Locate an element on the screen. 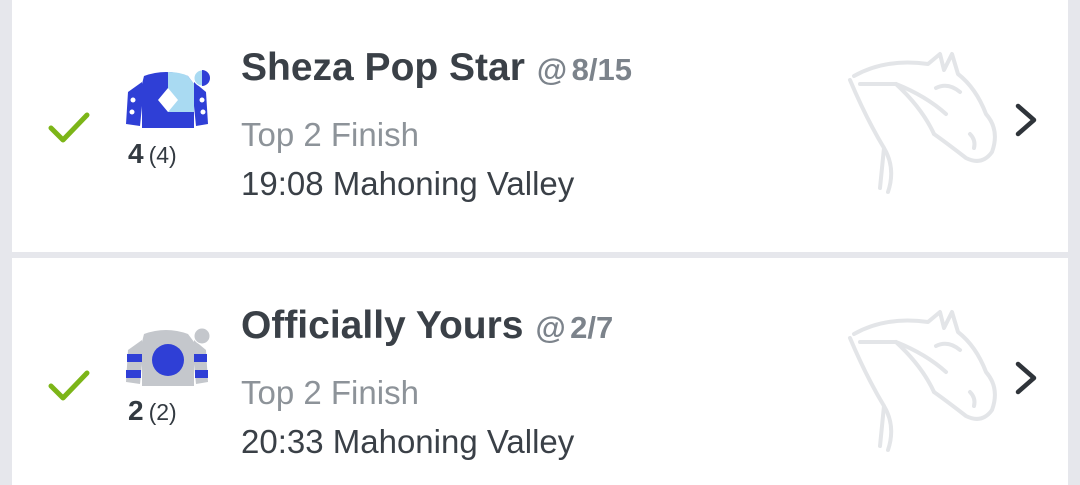 The height and width of the screenshot is (485, 1080). odds: 8/15 is located at coordinates (601, 69).